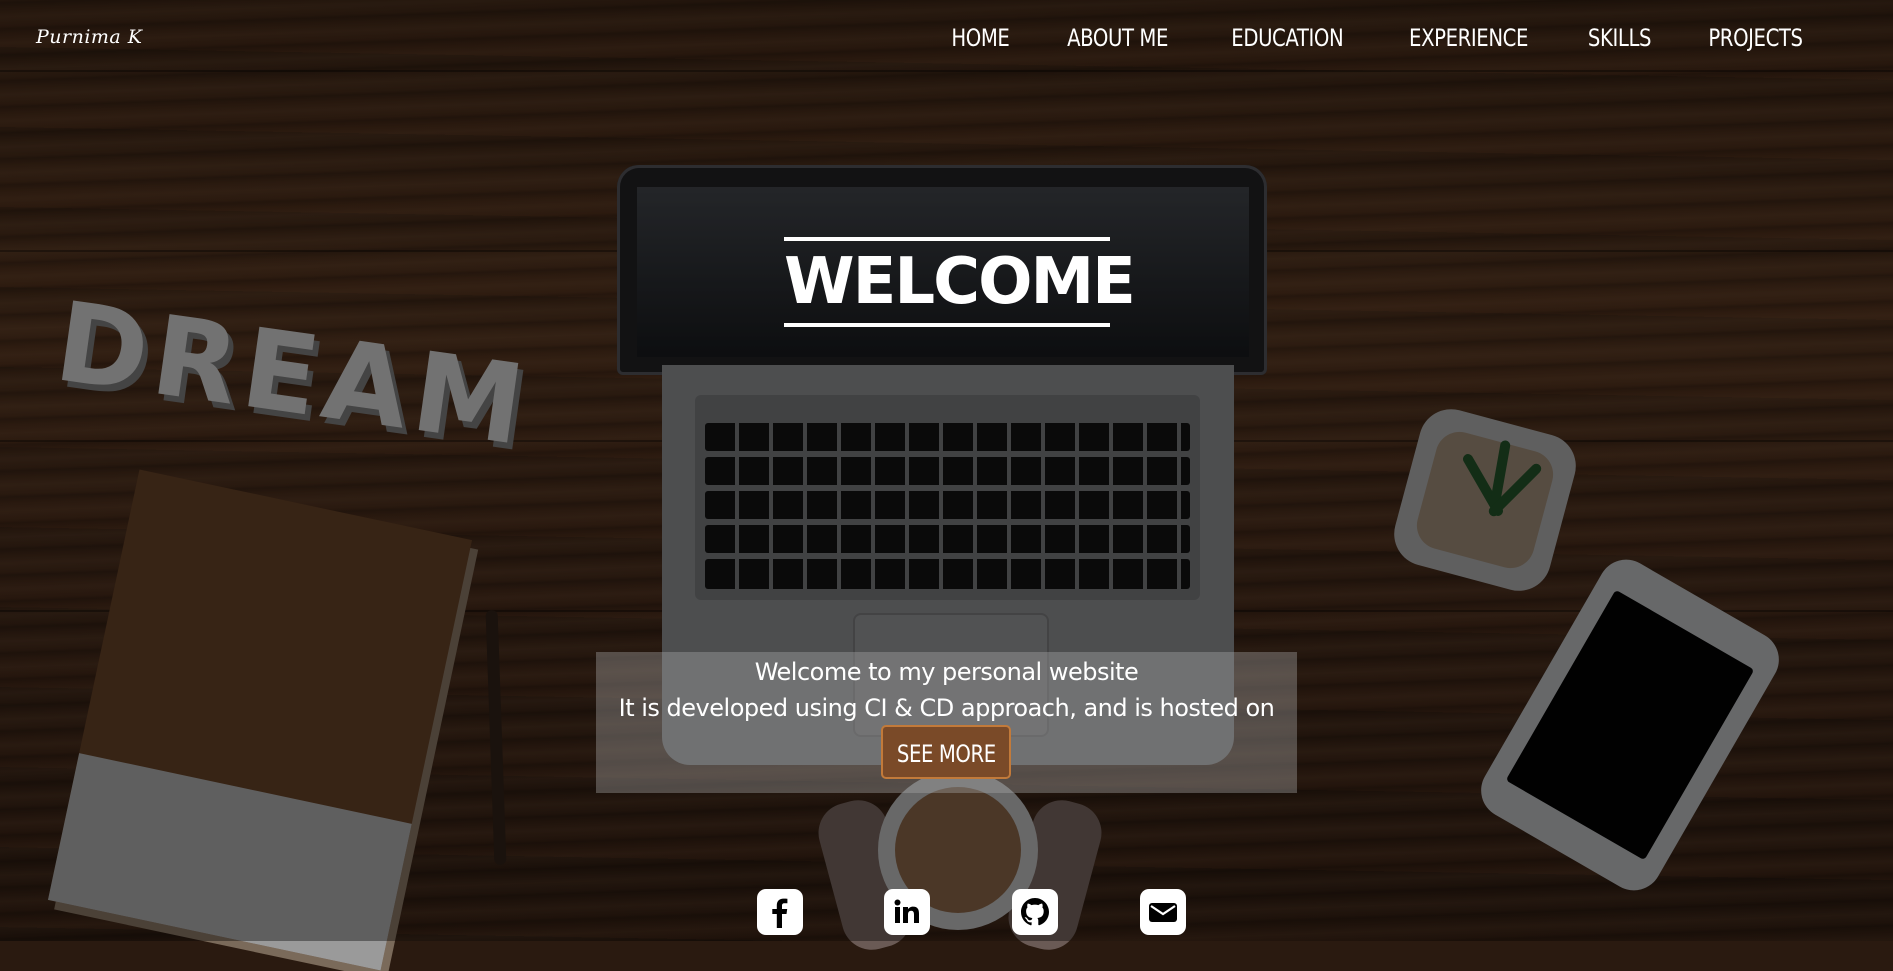 The width and height of the screenshot is (1893, 971). I want to click on github-icon, so click(1035, 912).